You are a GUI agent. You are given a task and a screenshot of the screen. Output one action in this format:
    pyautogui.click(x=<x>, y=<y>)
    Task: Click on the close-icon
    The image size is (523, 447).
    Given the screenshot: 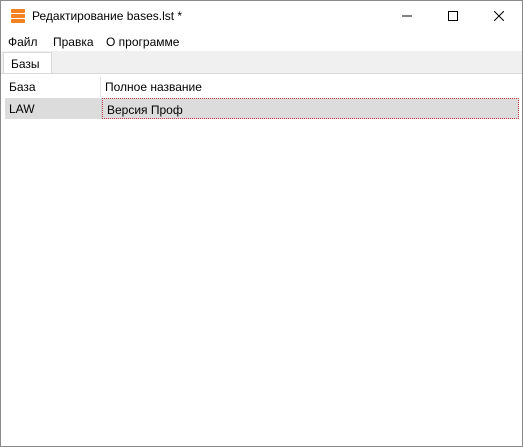 What is the action you would take?
    pyautogui.click(x=499, y=16)
    